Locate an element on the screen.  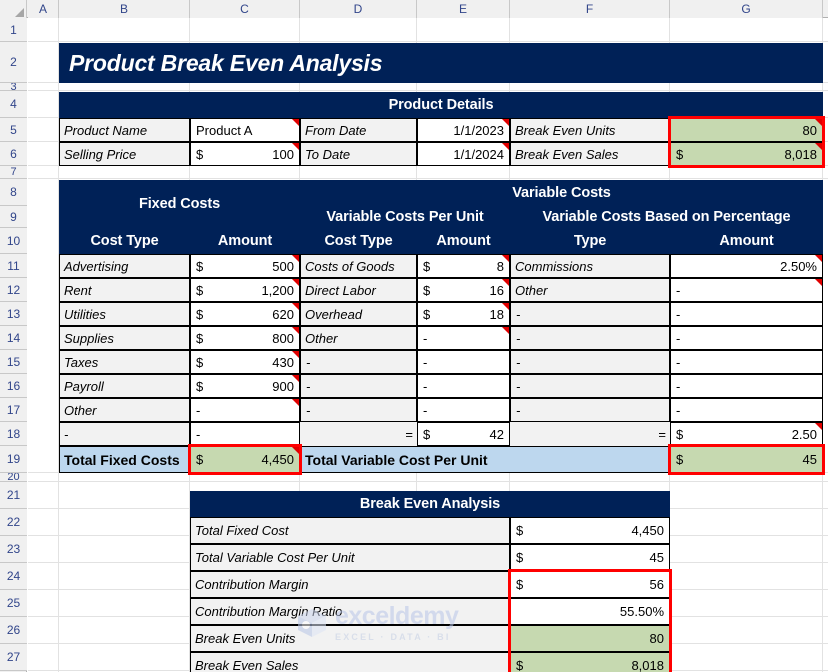
column-header-c: C is located at coordinates (245, 9).